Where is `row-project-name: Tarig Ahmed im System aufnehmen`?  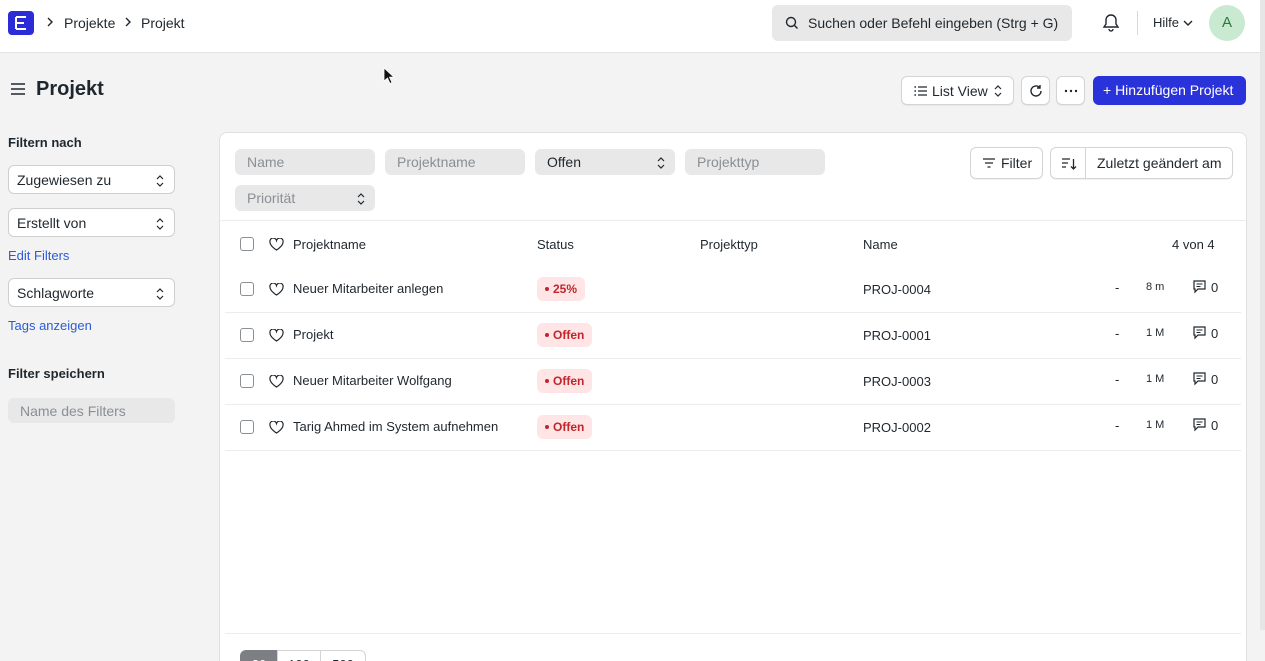 row-project-name: Tarig Ahmed im System aufnehmen is located at coordinates (395, 426).